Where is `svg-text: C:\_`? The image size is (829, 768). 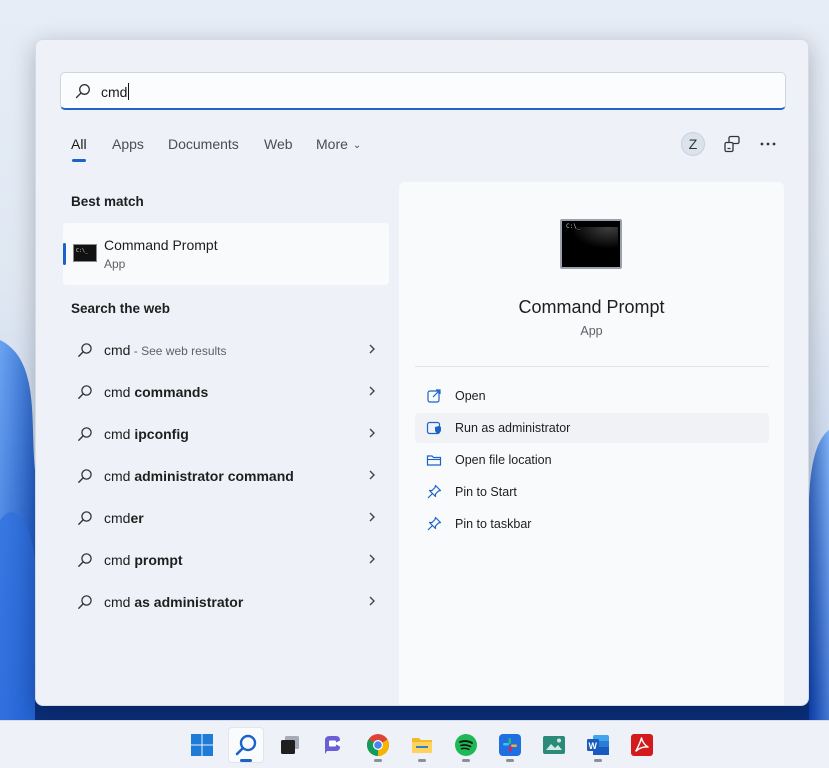 svg-text: C:\_ is located at coordinates (82, 251).